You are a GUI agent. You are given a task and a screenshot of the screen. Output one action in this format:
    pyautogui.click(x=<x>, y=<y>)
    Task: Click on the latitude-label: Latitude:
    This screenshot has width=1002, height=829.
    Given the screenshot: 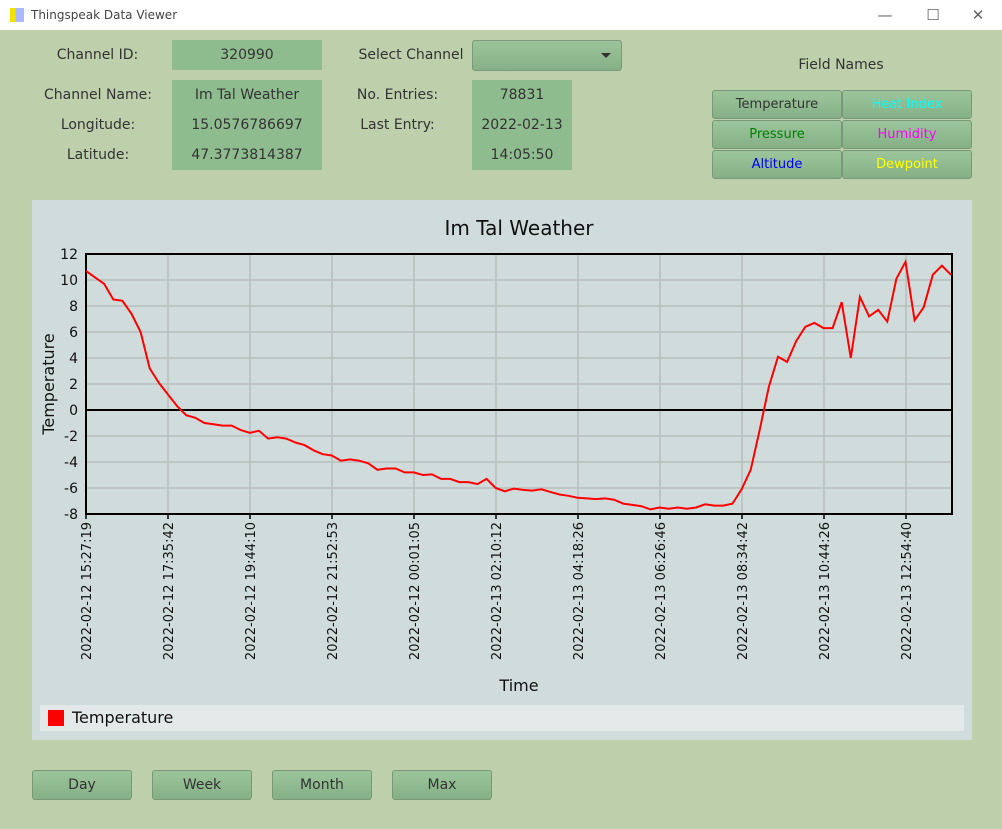 What is the action you would take?
    pyautogui.click(x=98, y=155)
    